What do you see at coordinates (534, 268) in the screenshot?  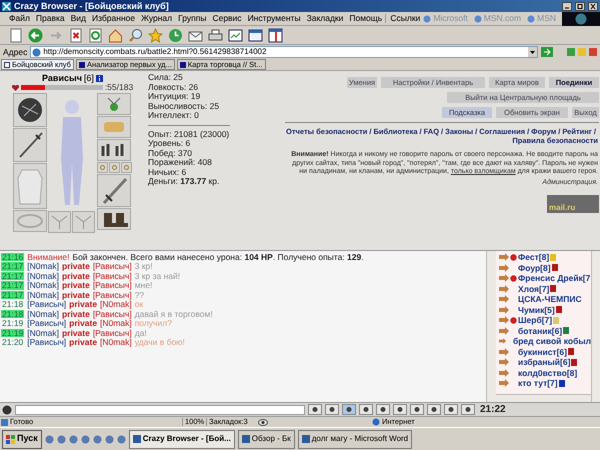 I see `user-name: Фоур[8]` at bounding box center [534, 268].